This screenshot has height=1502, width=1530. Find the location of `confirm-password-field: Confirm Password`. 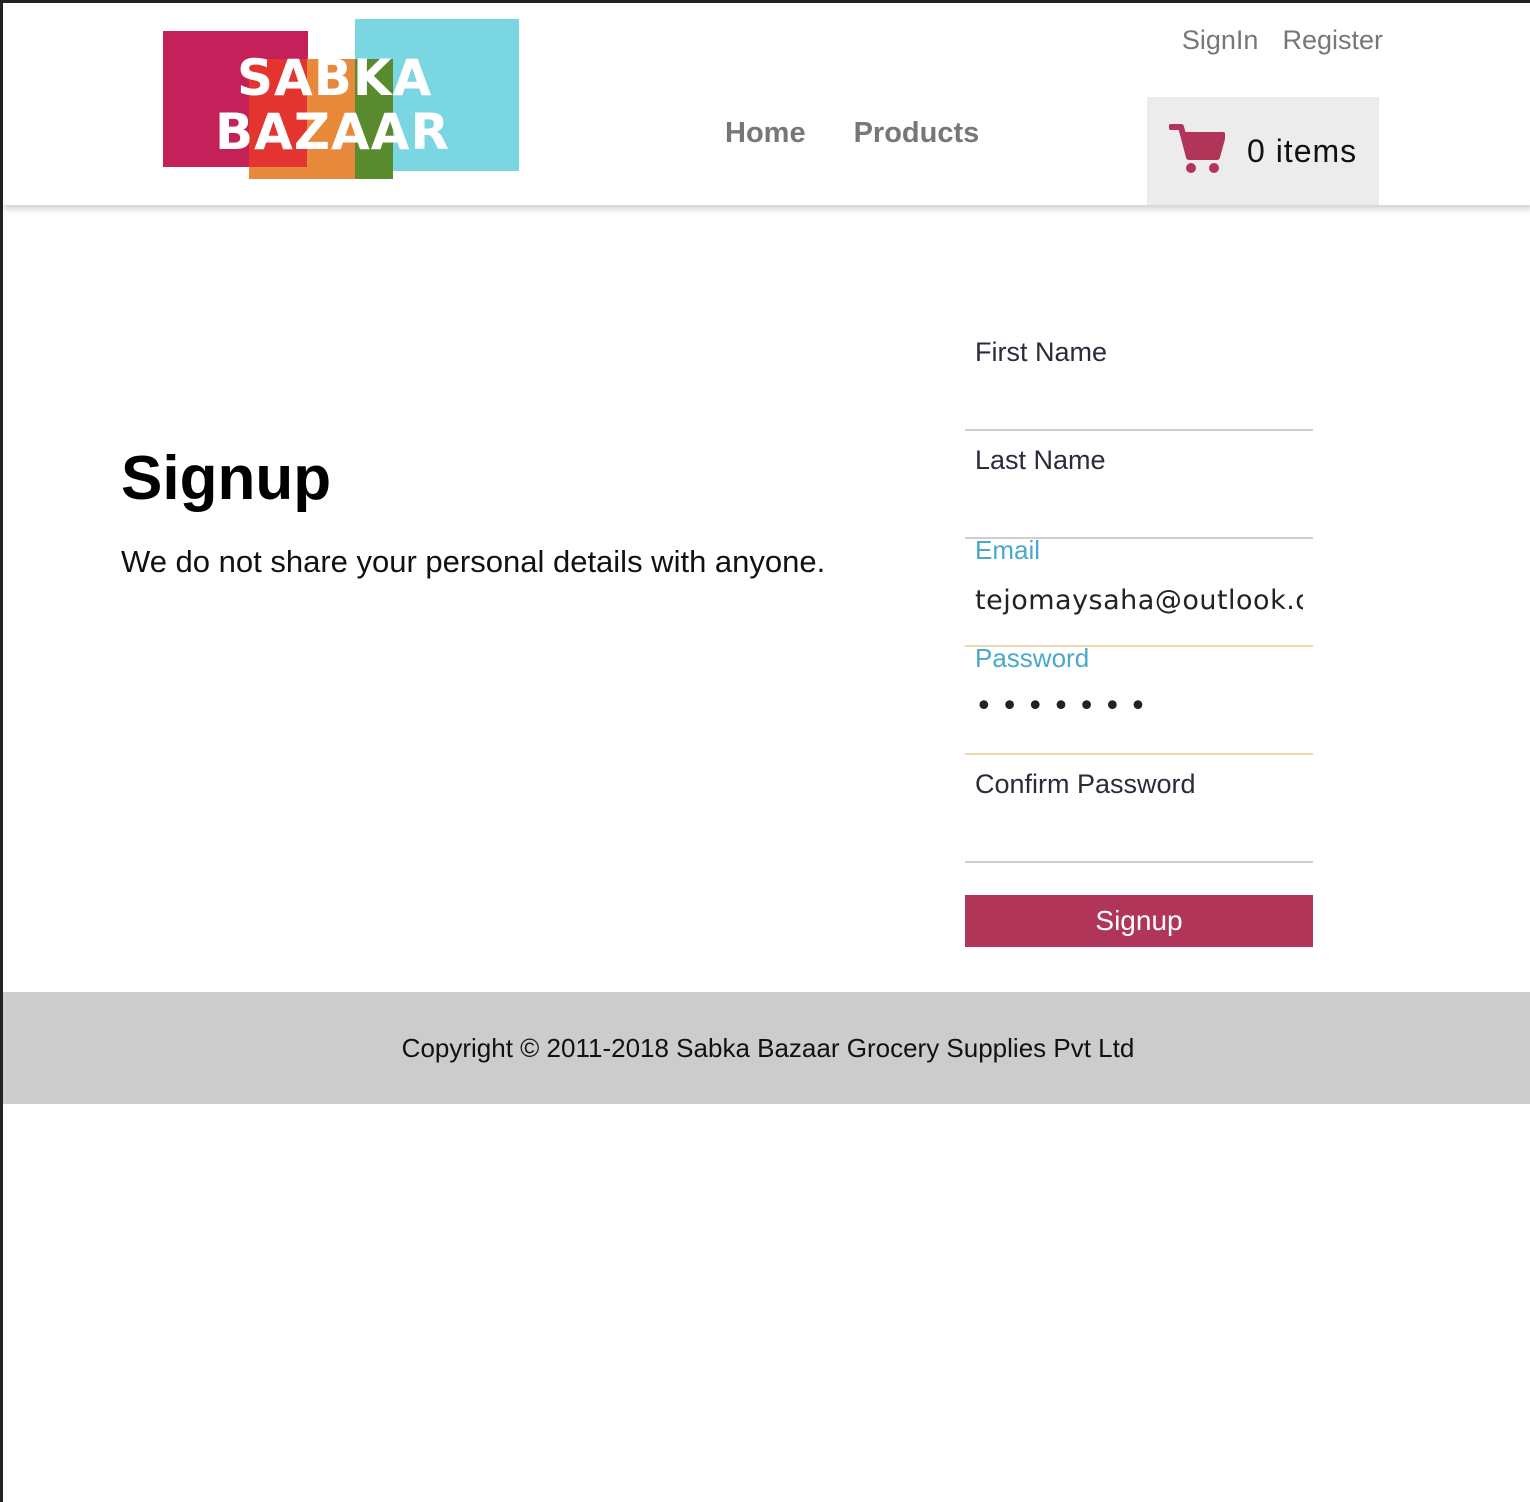

confirm-password-field: Confirm Password is located at coordinates (1139, 809).